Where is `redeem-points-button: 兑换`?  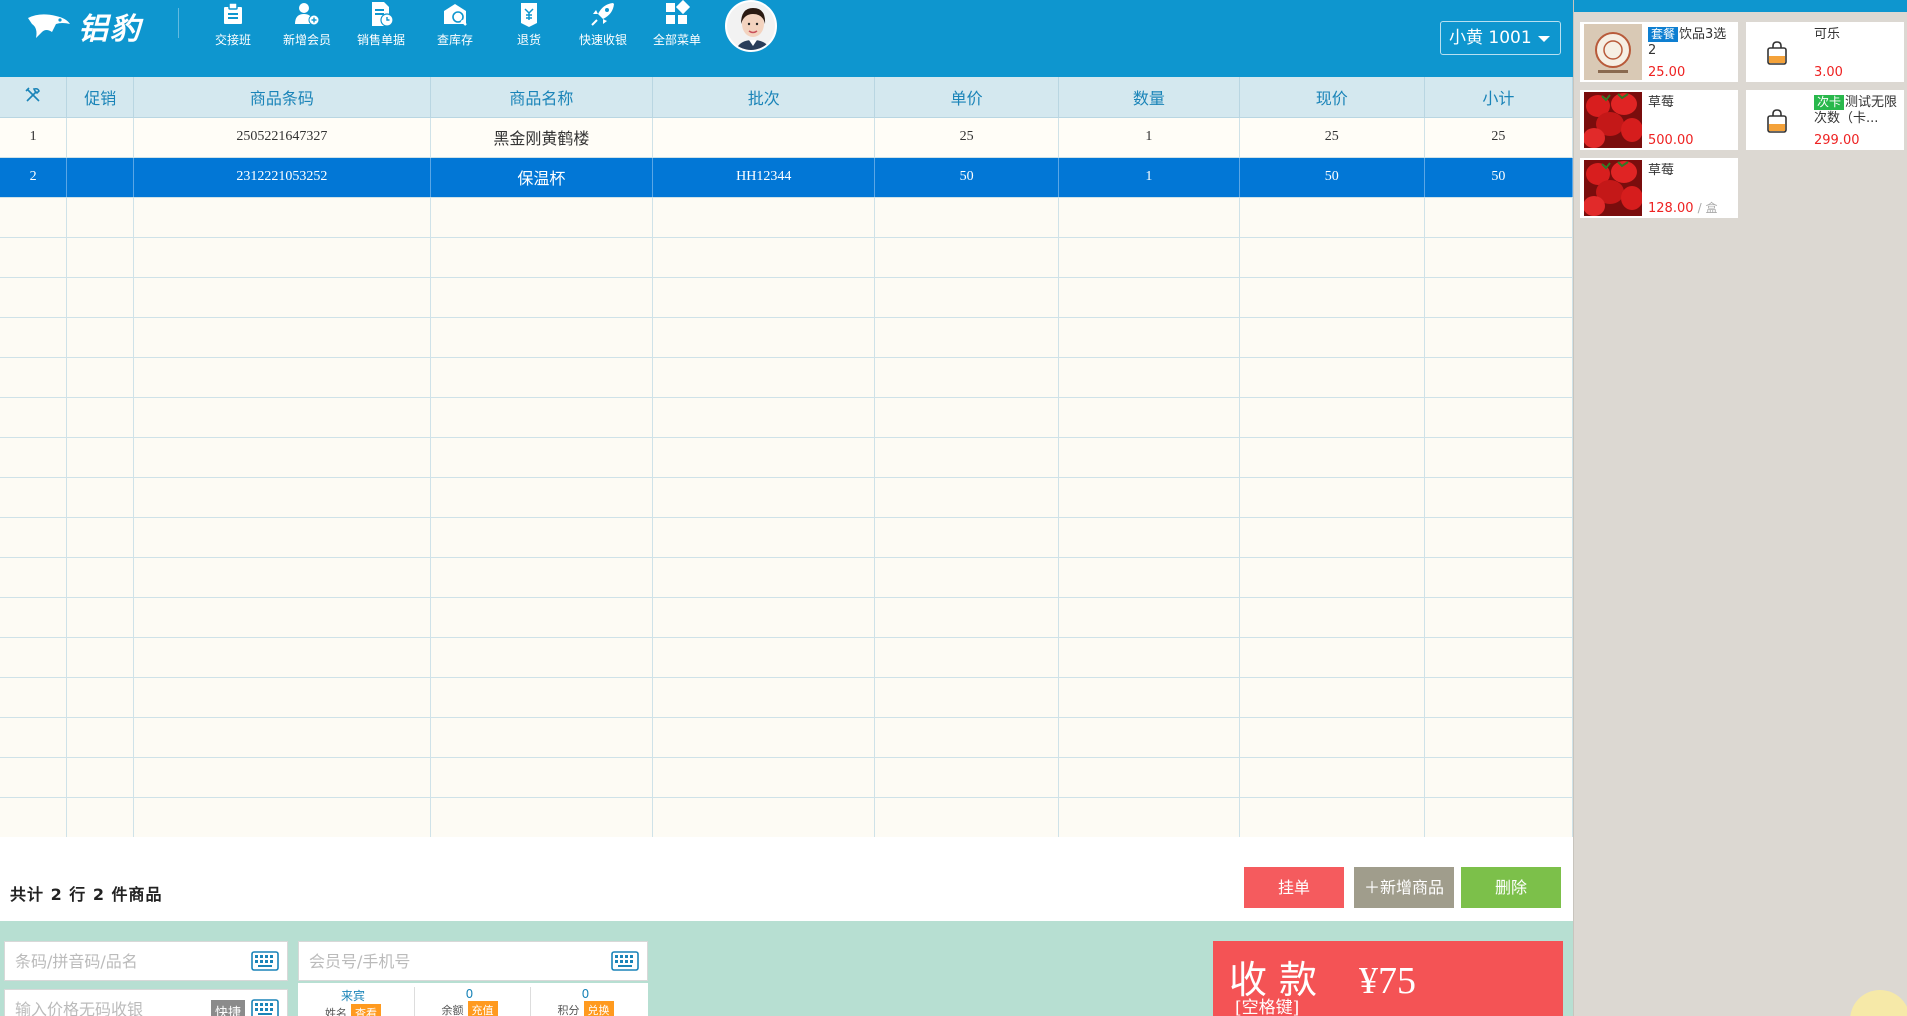
redeem-points-button: 兑换 is located at coordinates (598, 1008).